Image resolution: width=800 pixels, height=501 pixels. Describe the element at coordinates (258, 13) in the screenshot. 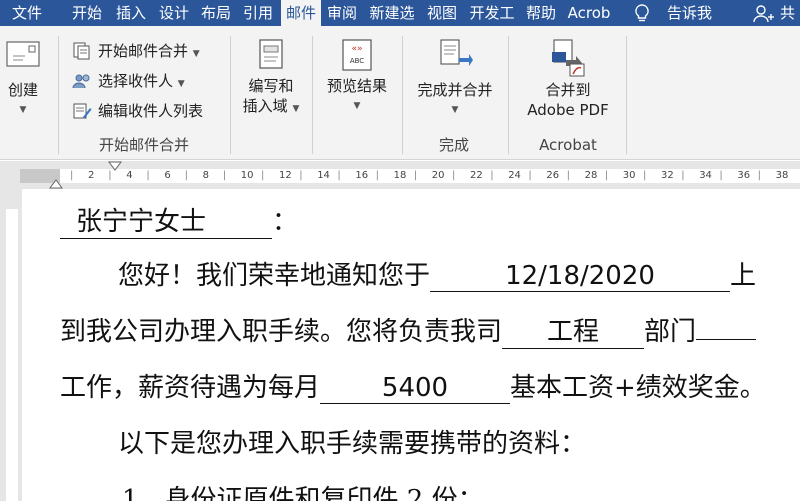

I see `tab-references: 引用` at that location.